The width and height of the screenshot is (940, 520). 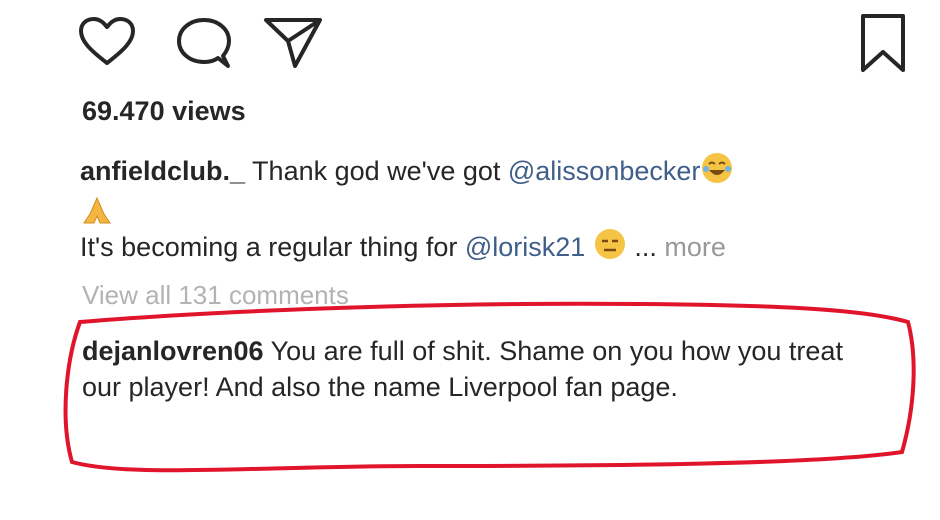 What do you see at coordinates (162, 171) in the screenshot?
I see `caption-username: anfieldclub._` at bounding box center [162, 171].